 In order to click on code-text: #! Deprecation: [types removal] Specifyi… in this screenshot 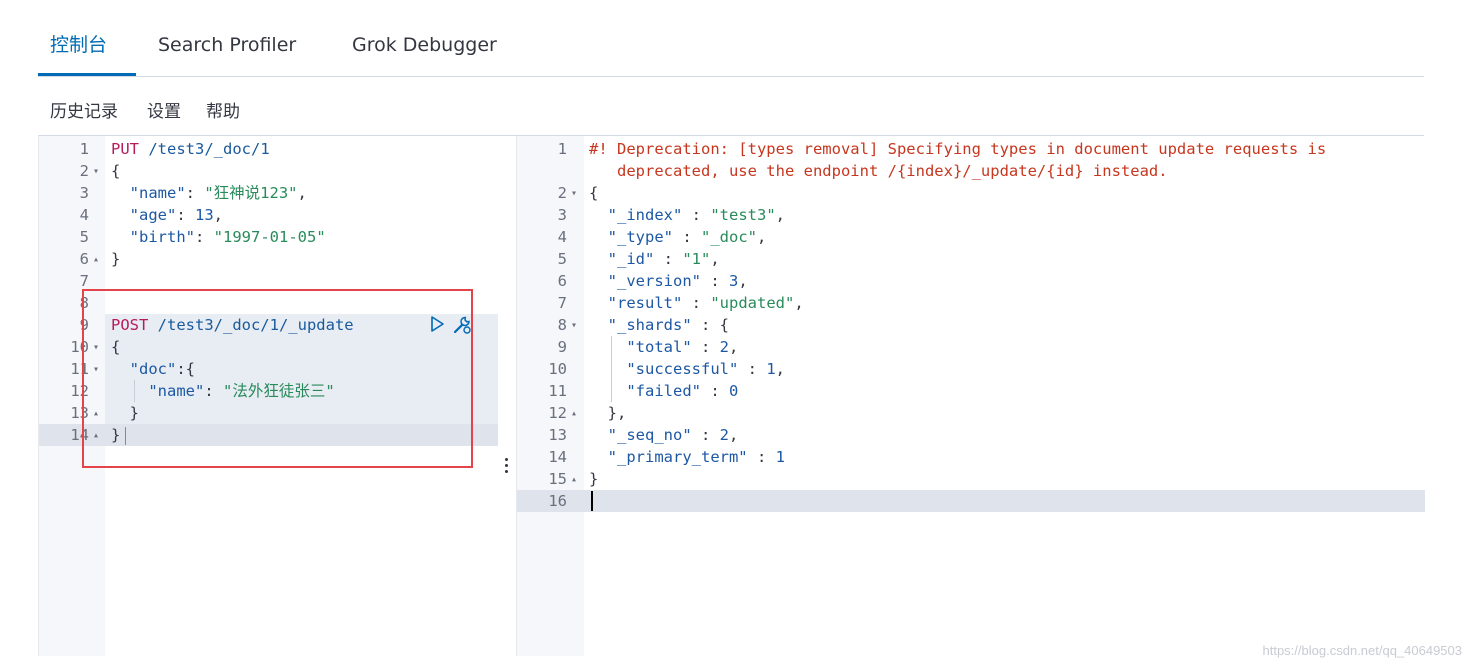, I will do `click(957, 149)`.